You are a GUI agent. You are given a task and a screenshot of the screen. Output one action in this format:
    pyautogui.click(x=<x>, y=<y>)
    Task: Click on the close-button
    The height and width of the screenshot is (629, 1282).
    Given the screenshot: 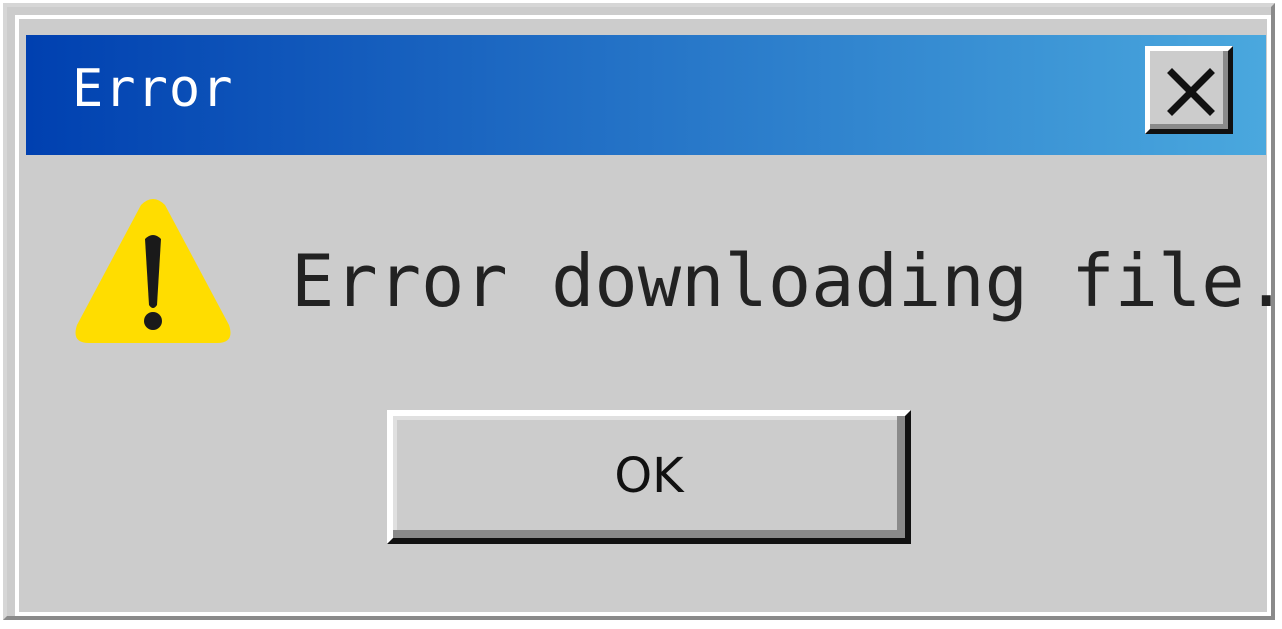 What is the action you would take?
    pyautogui.click(x=1189, y=90)
    